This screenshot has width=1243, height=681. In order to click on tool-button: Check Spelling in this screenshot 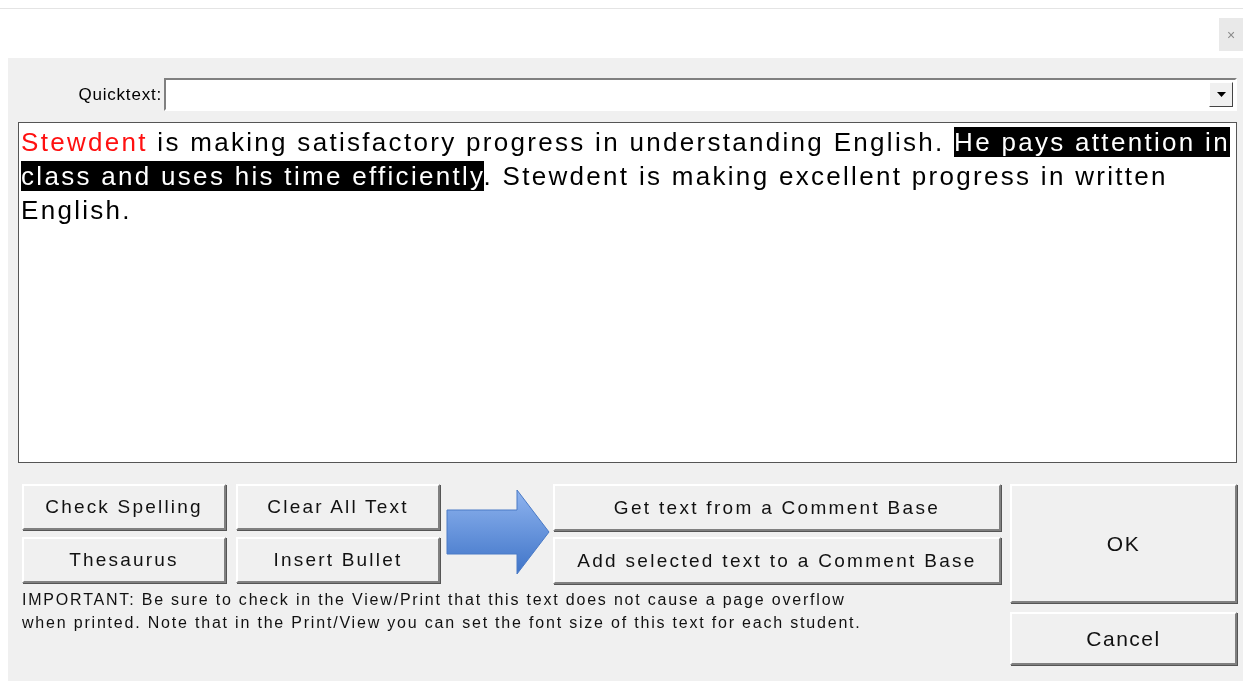, I will do `click(124, 507)`.